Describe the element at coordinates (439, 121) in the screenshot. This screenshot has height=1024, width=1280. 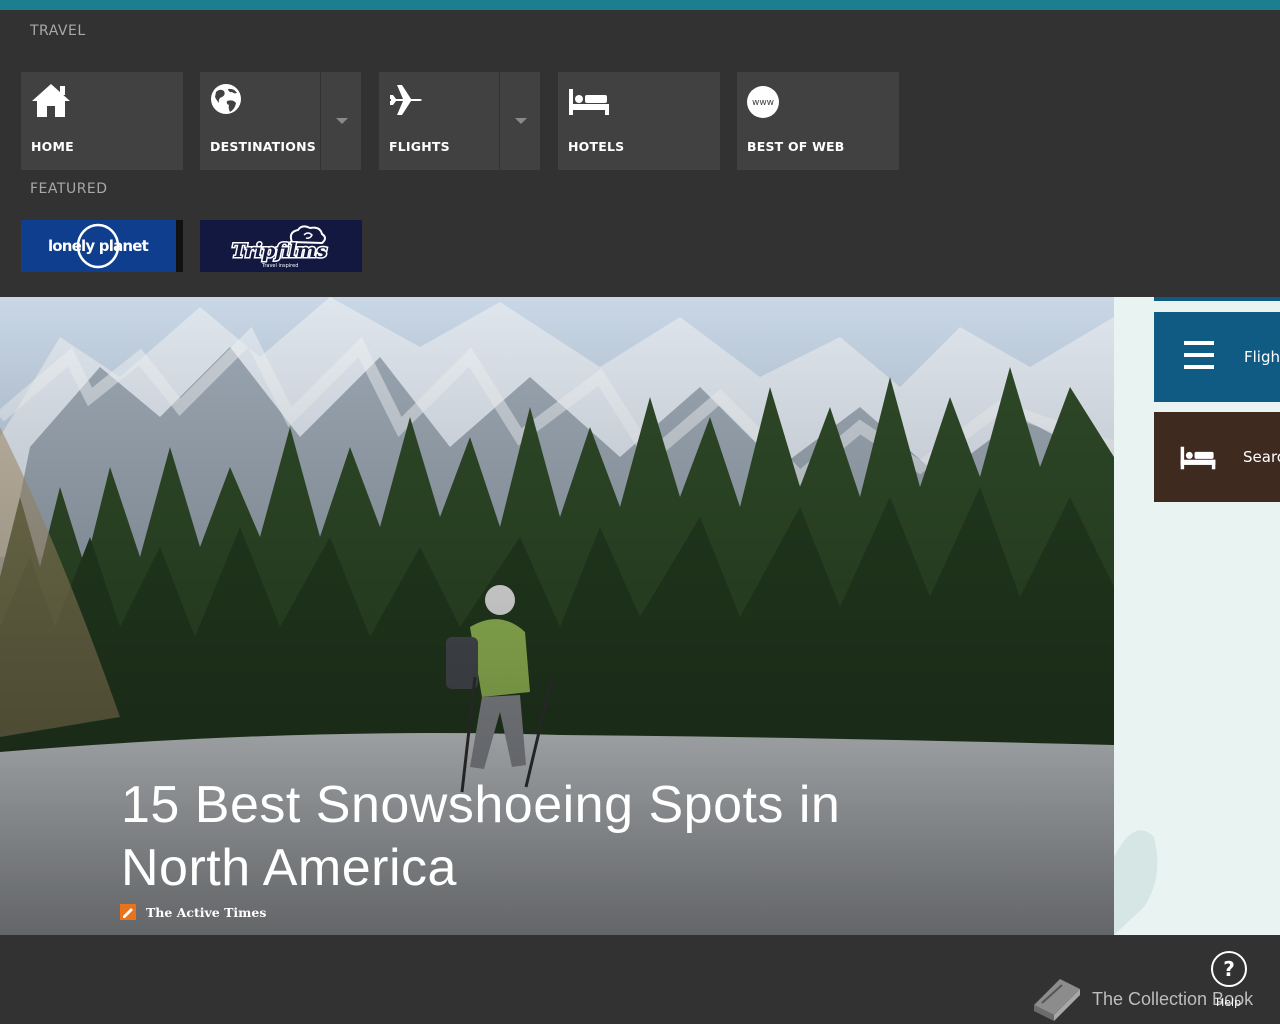
I see `nav-tile-flights: FLIGHTS` at that location.